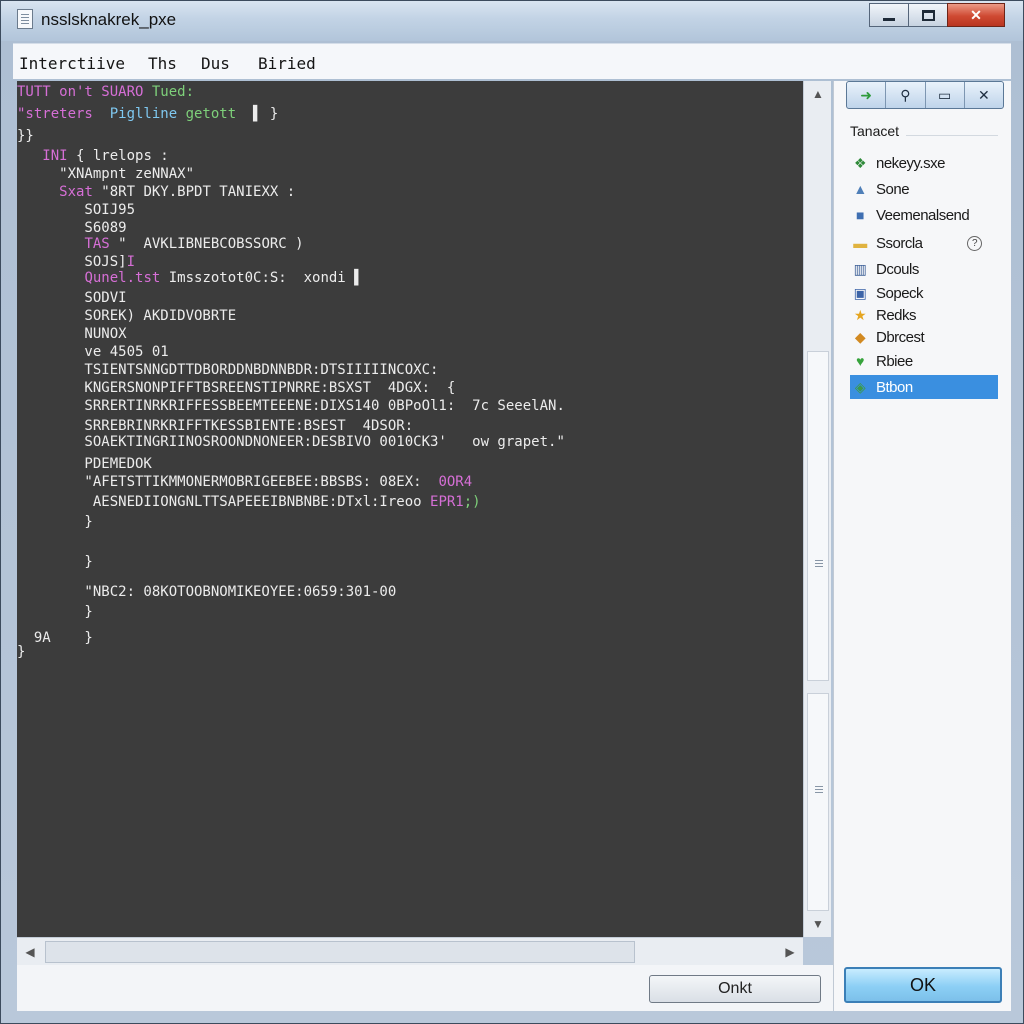 This screenshot has height=1024, width=1024. I want to click on menu-item-biried: Biried, so click(287, 63).